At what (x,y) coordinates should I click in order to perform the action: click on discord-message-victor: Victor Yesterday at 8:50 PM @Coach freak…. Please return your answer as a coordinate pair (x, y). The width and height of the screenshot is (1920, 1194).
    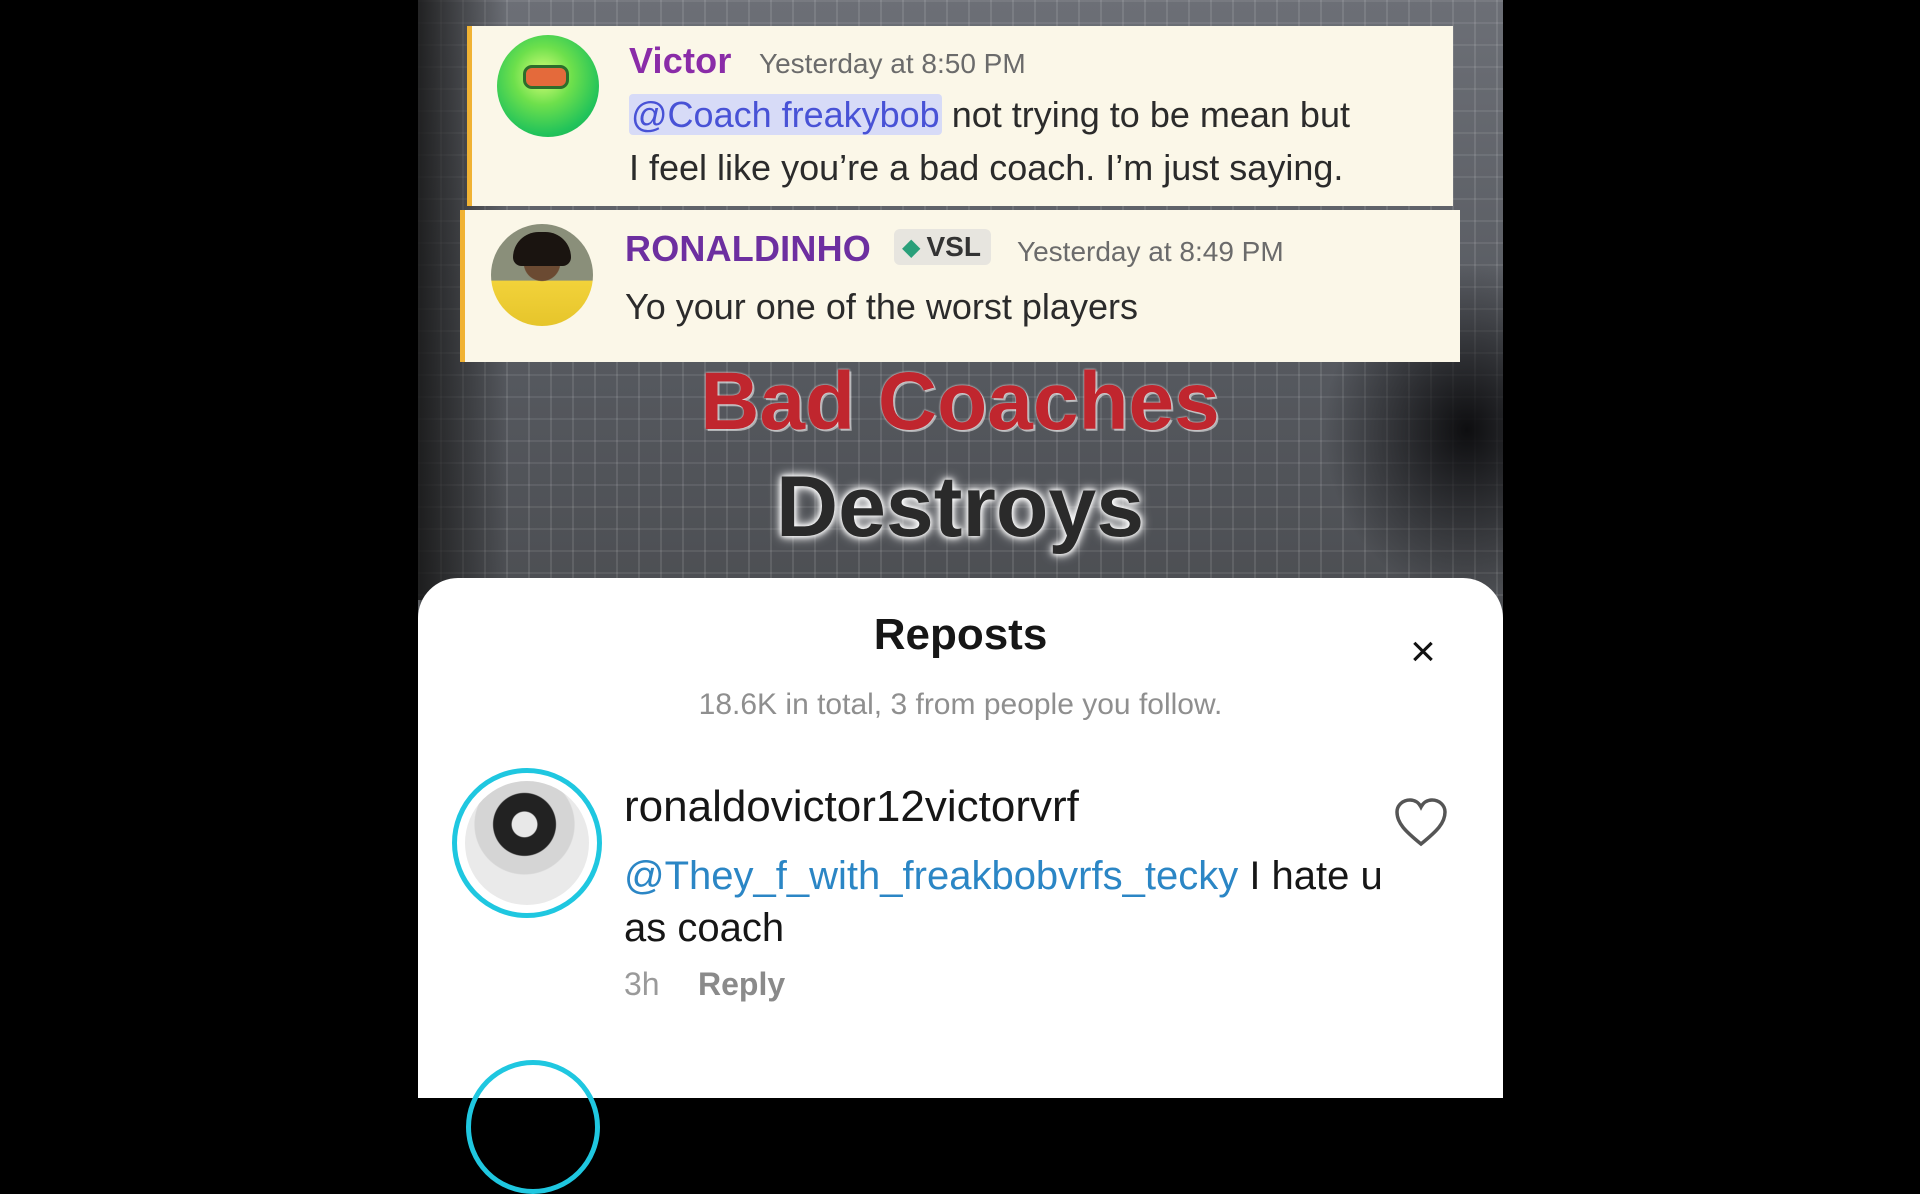
    Looking at the image, I should click on (960, 116).